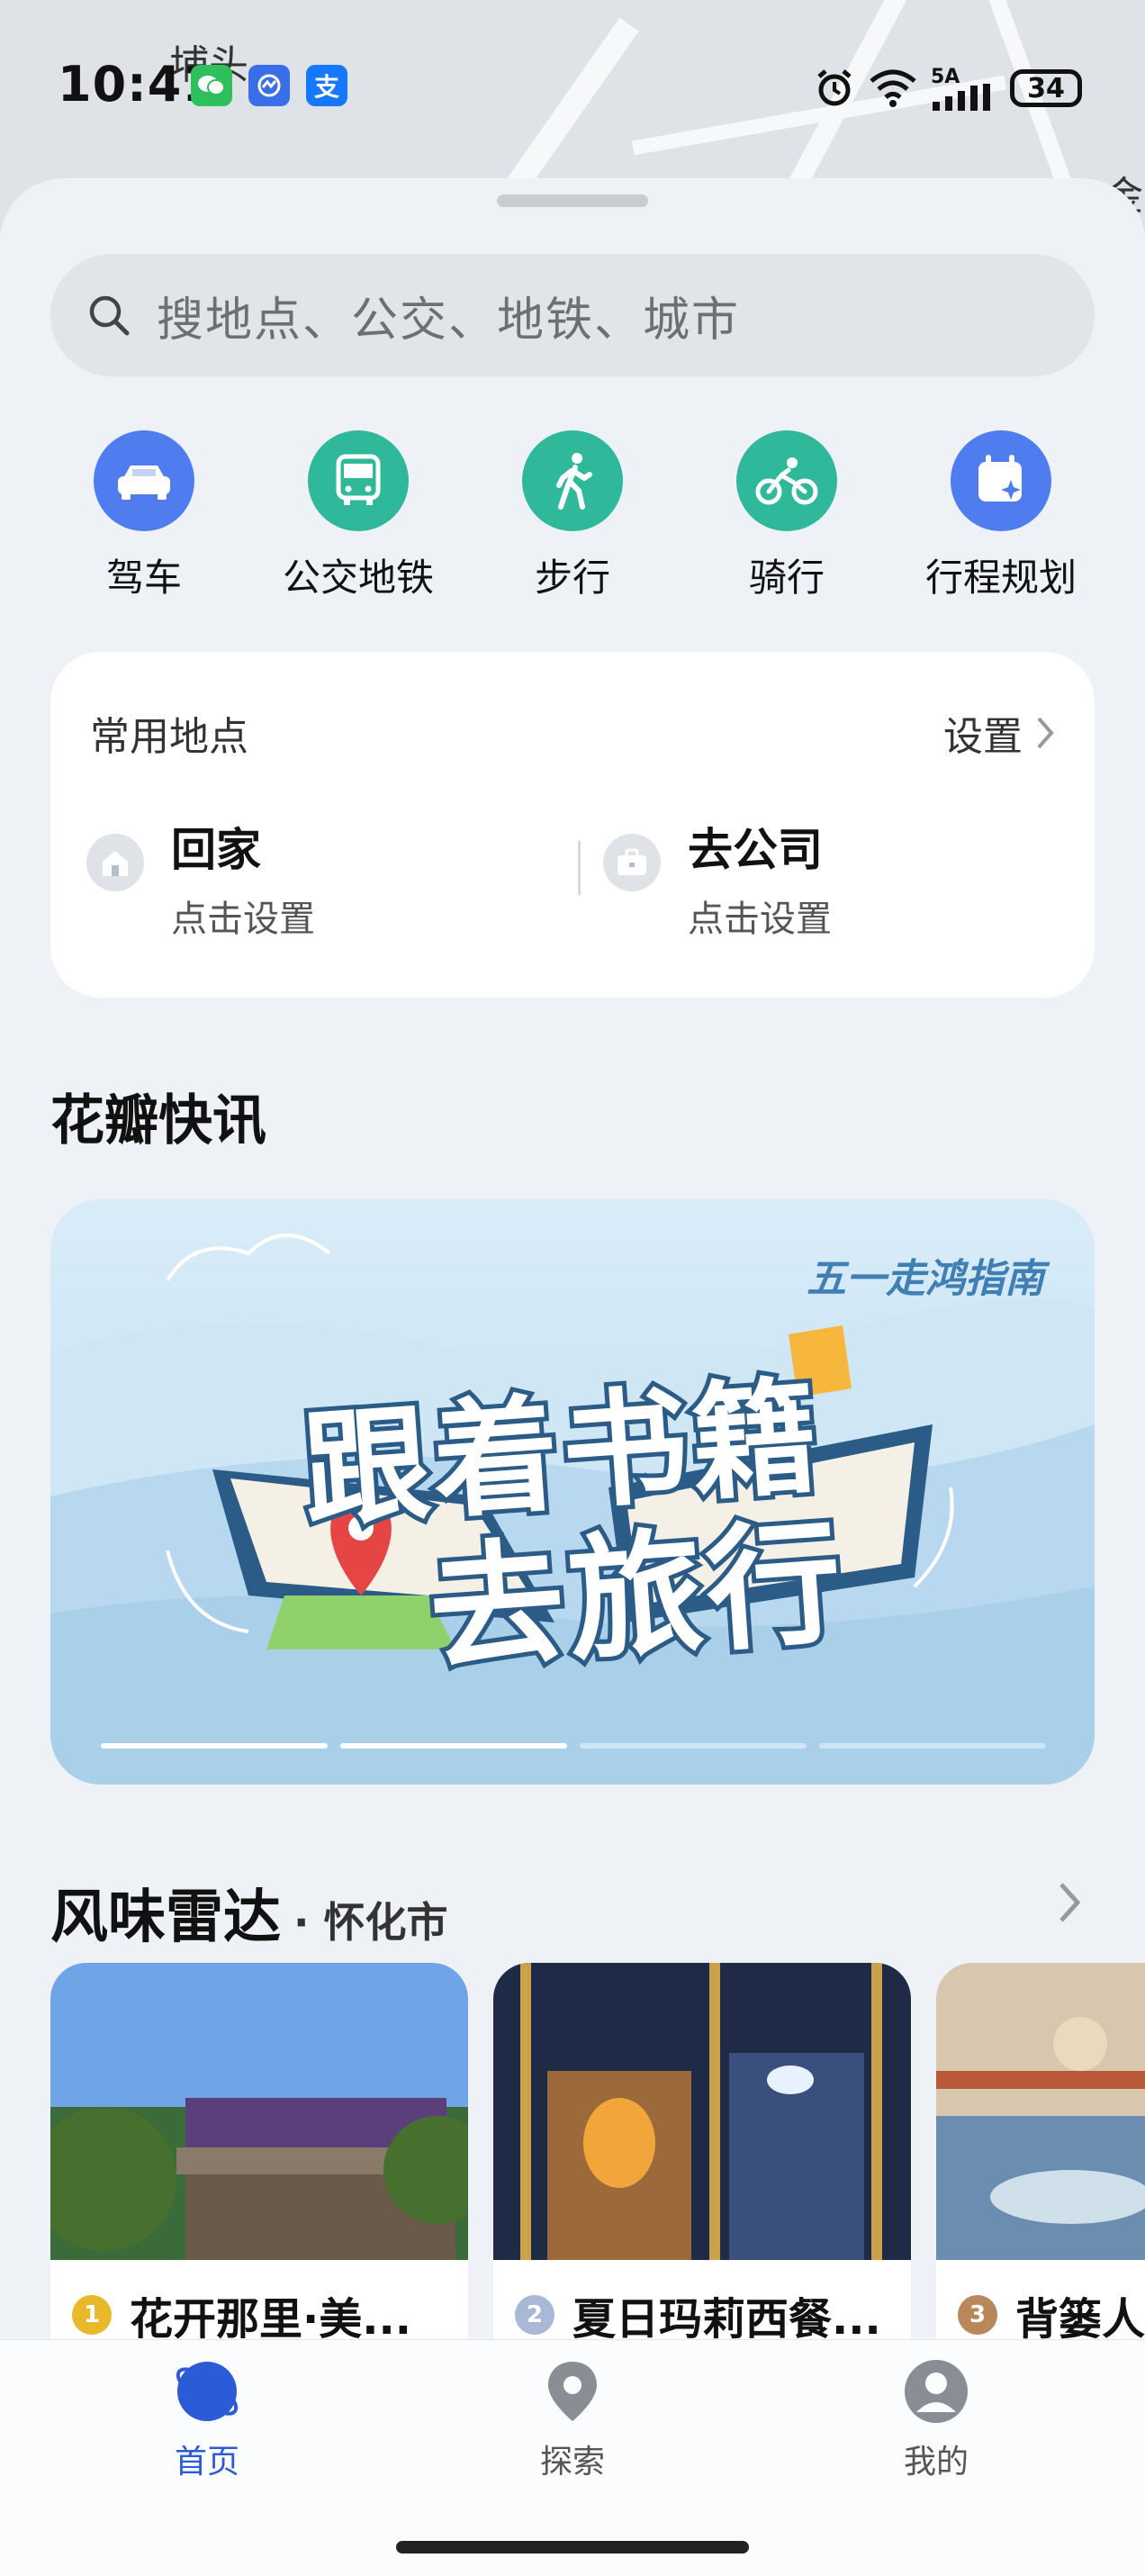  I want to click on calendar-icon, so click(1001, 480).